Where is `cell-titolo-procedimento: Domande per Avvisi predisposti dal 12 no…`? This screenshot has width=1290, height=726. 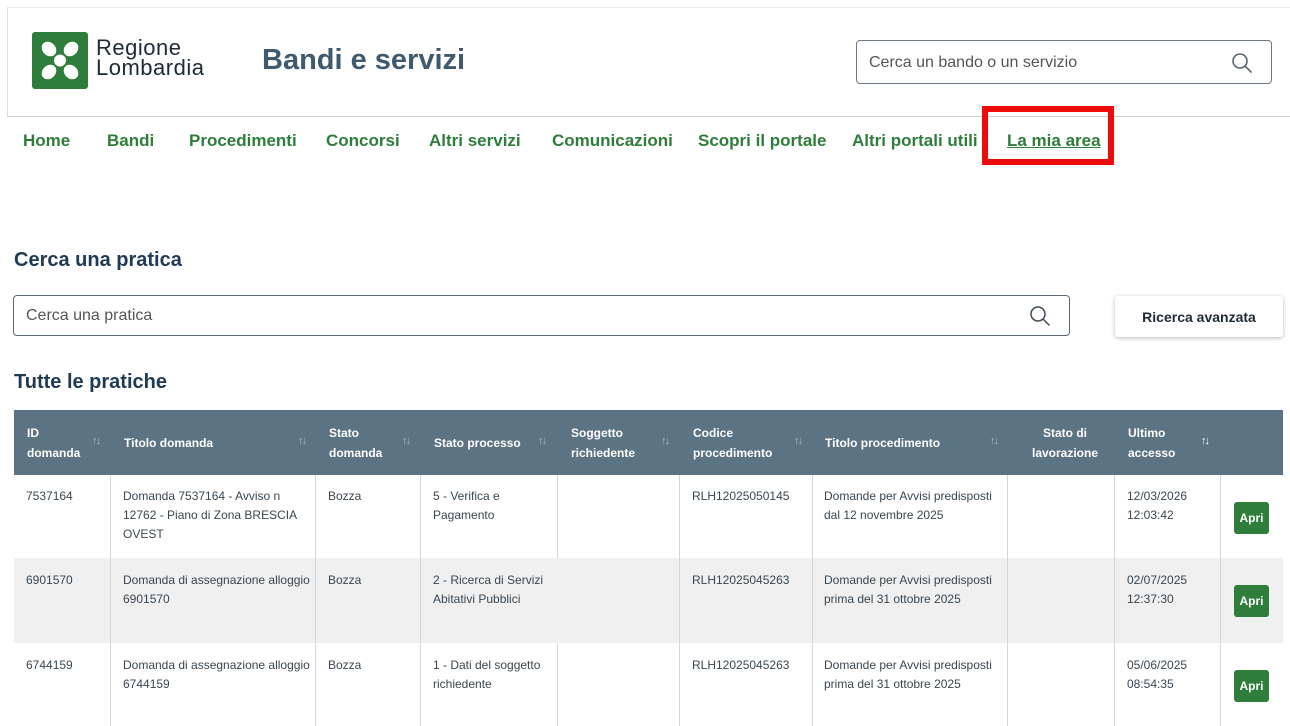
cell-titolo-procedimento: Domande per Avvisi predisposti dal 12 no… is located at coordinates (908, 506).